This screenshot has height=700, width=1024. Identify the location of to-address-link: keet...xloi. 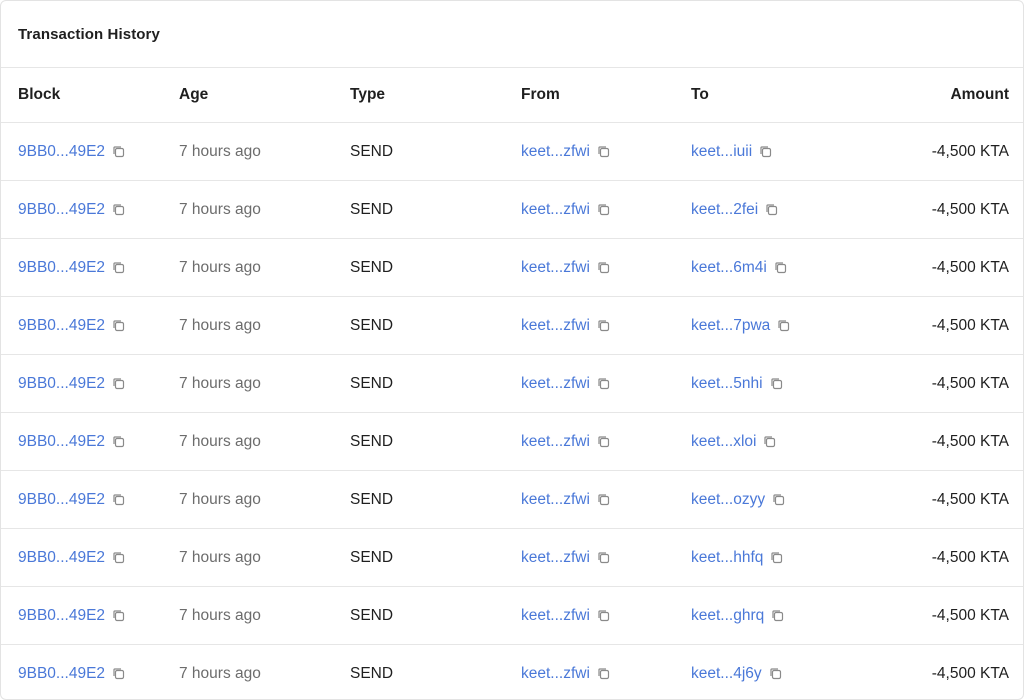
(723, 442).